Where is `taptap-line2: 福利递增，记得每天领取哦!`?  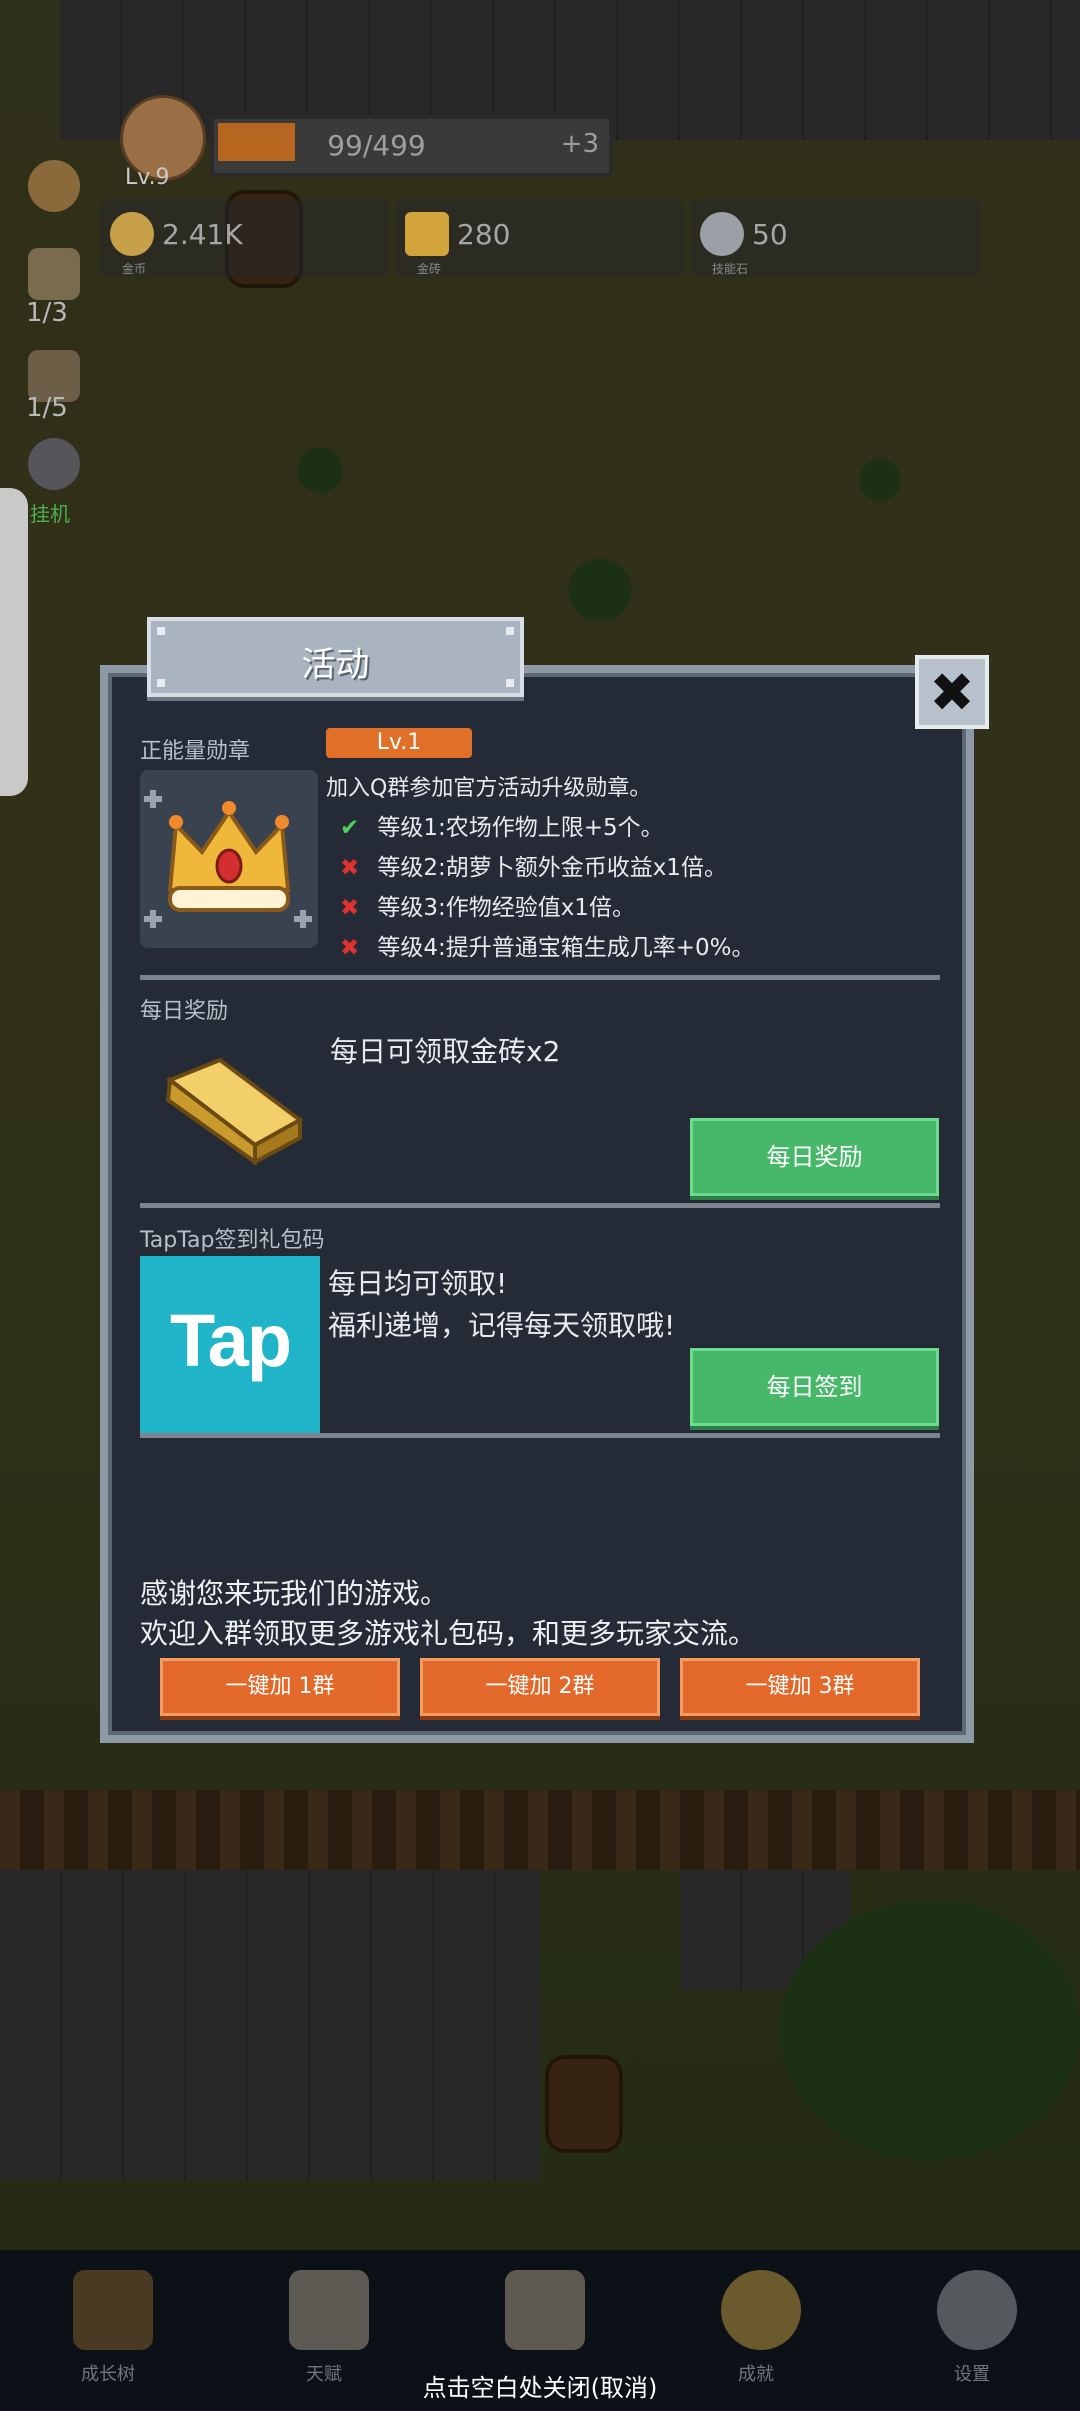
taptap-line2: 福利递增，记得每天领取哦! is located at coordinates (502, 1325).